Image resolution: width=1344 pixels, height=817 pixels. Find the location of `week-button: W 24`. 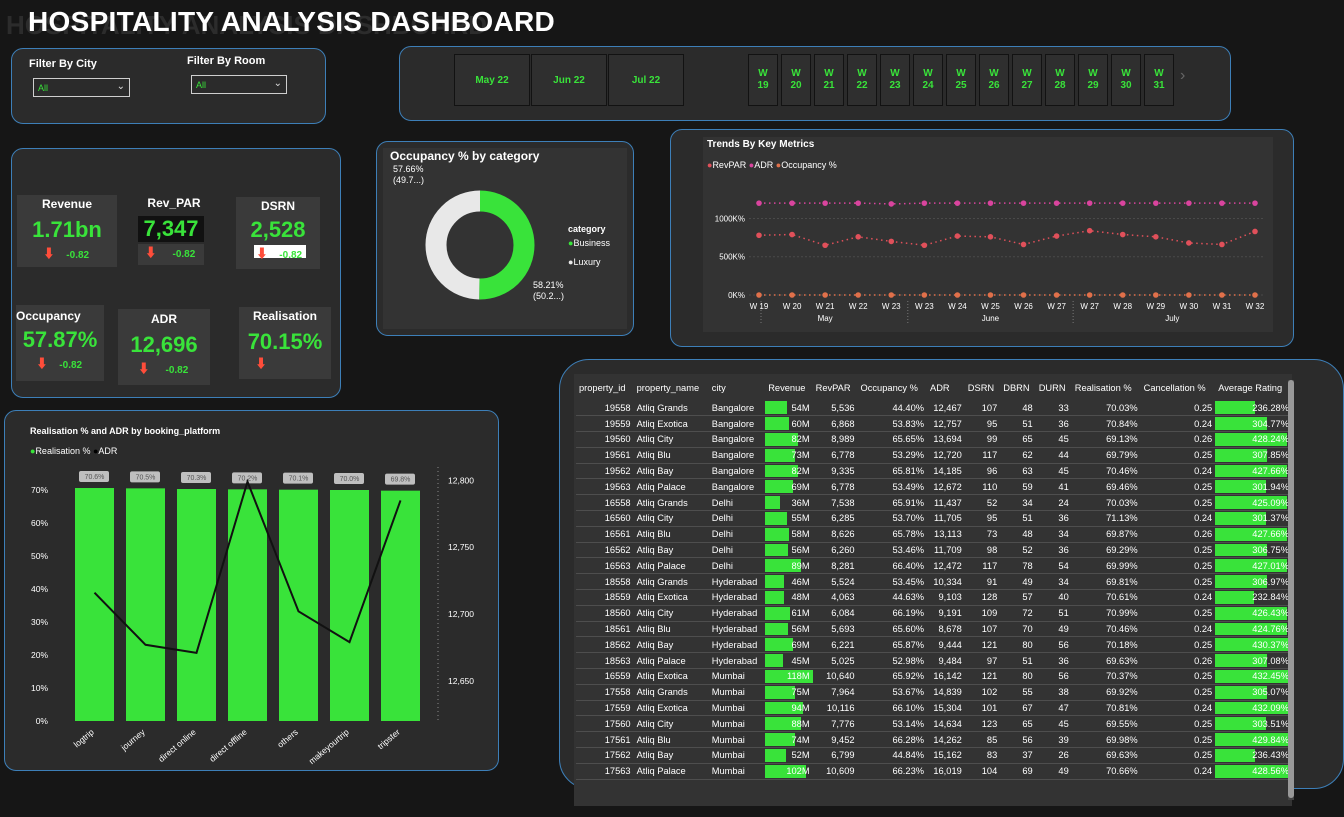

week-button: W 24 is located at coordinates (928, 80).